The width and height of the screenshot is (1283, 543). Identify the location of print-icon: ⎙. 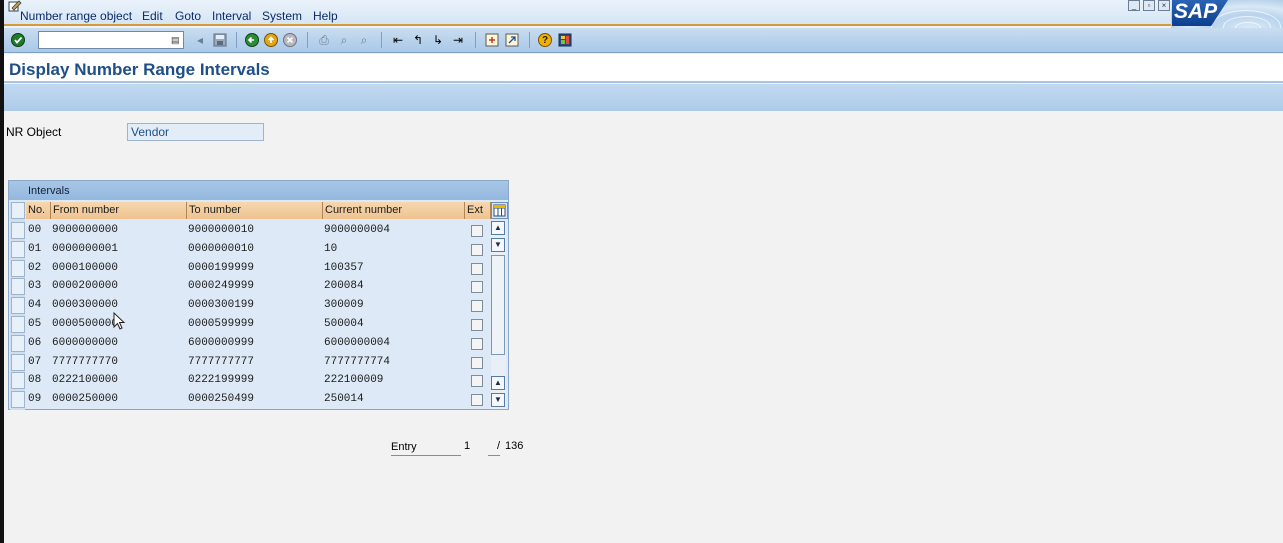
(324, 40).